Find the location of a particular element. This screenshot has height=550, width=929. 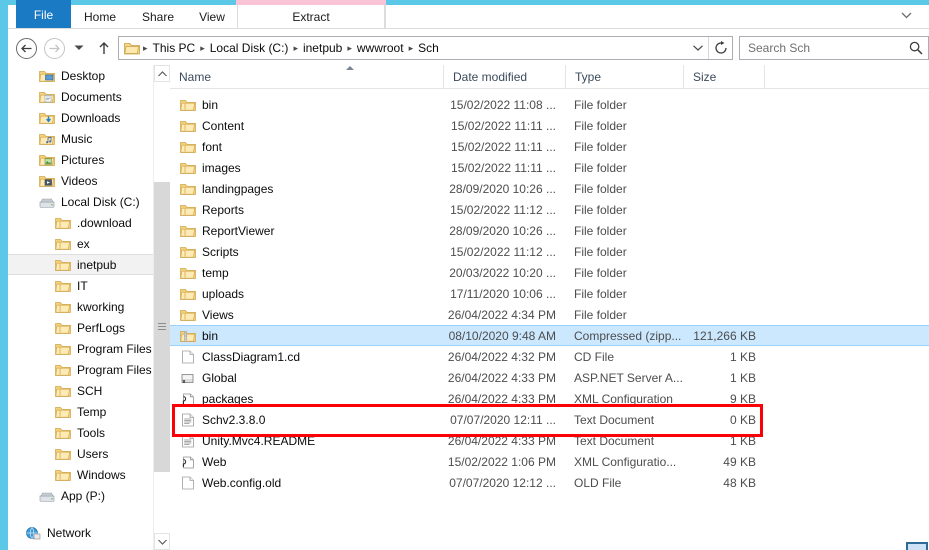

scroll-down-button is located at coordinates (162, 541).